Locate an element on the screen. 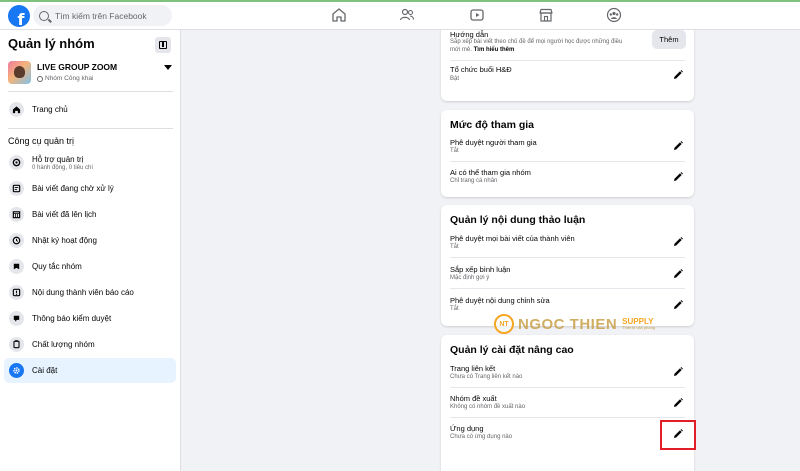 The width and height of the screenshot is (800, 471). edit-qa-session-button is located at coordinates (678, 75).